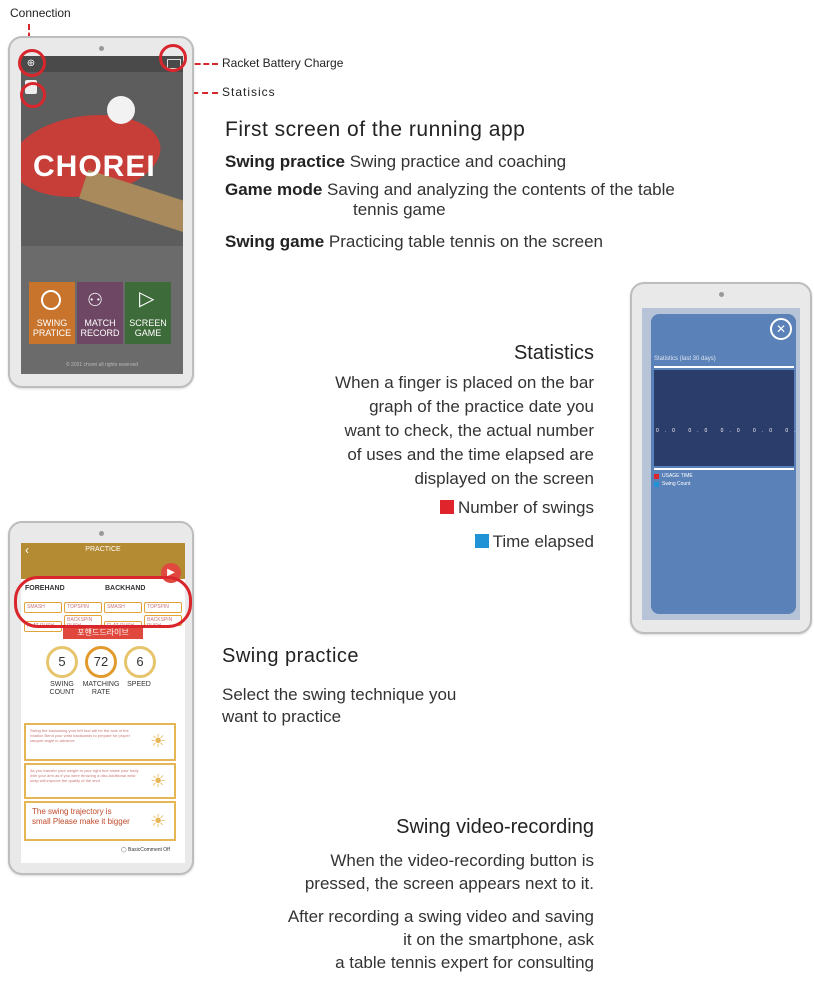 The image size is (814, 985). I want to click on technique-highlight, so click(103, 602).